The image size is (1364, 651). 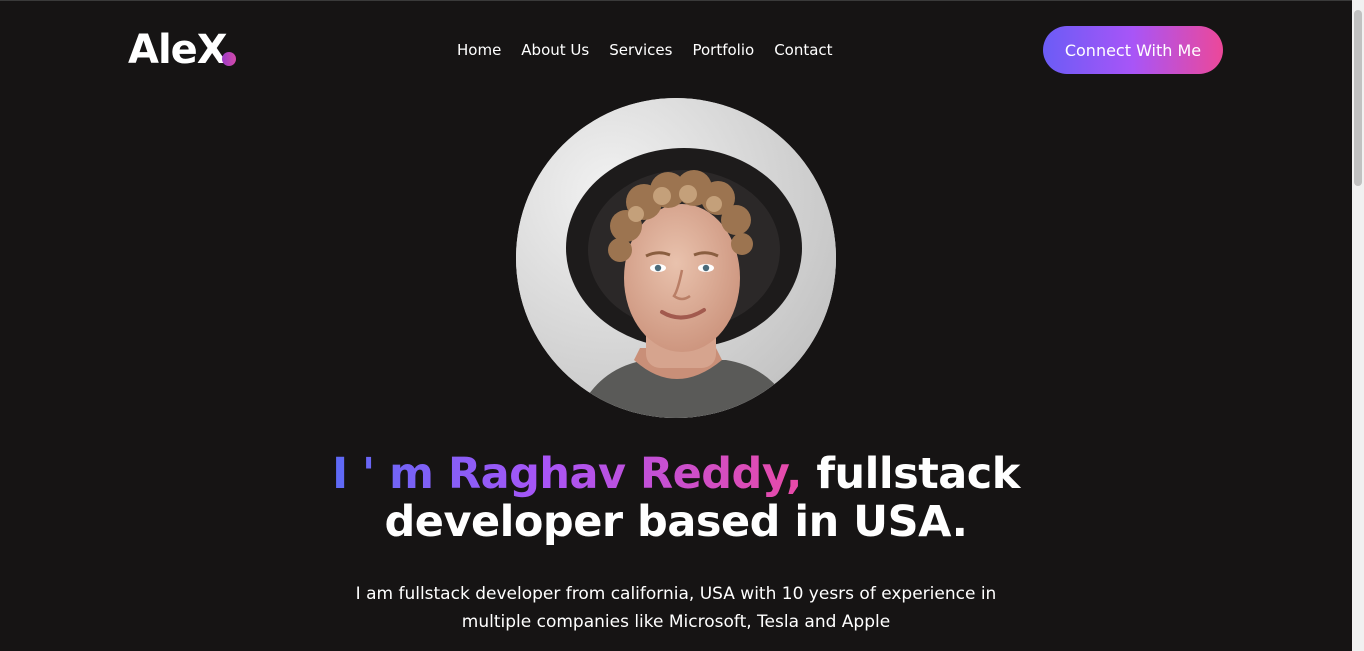 I want to click on nav-item-services: Services, so click(x=640, y=50).